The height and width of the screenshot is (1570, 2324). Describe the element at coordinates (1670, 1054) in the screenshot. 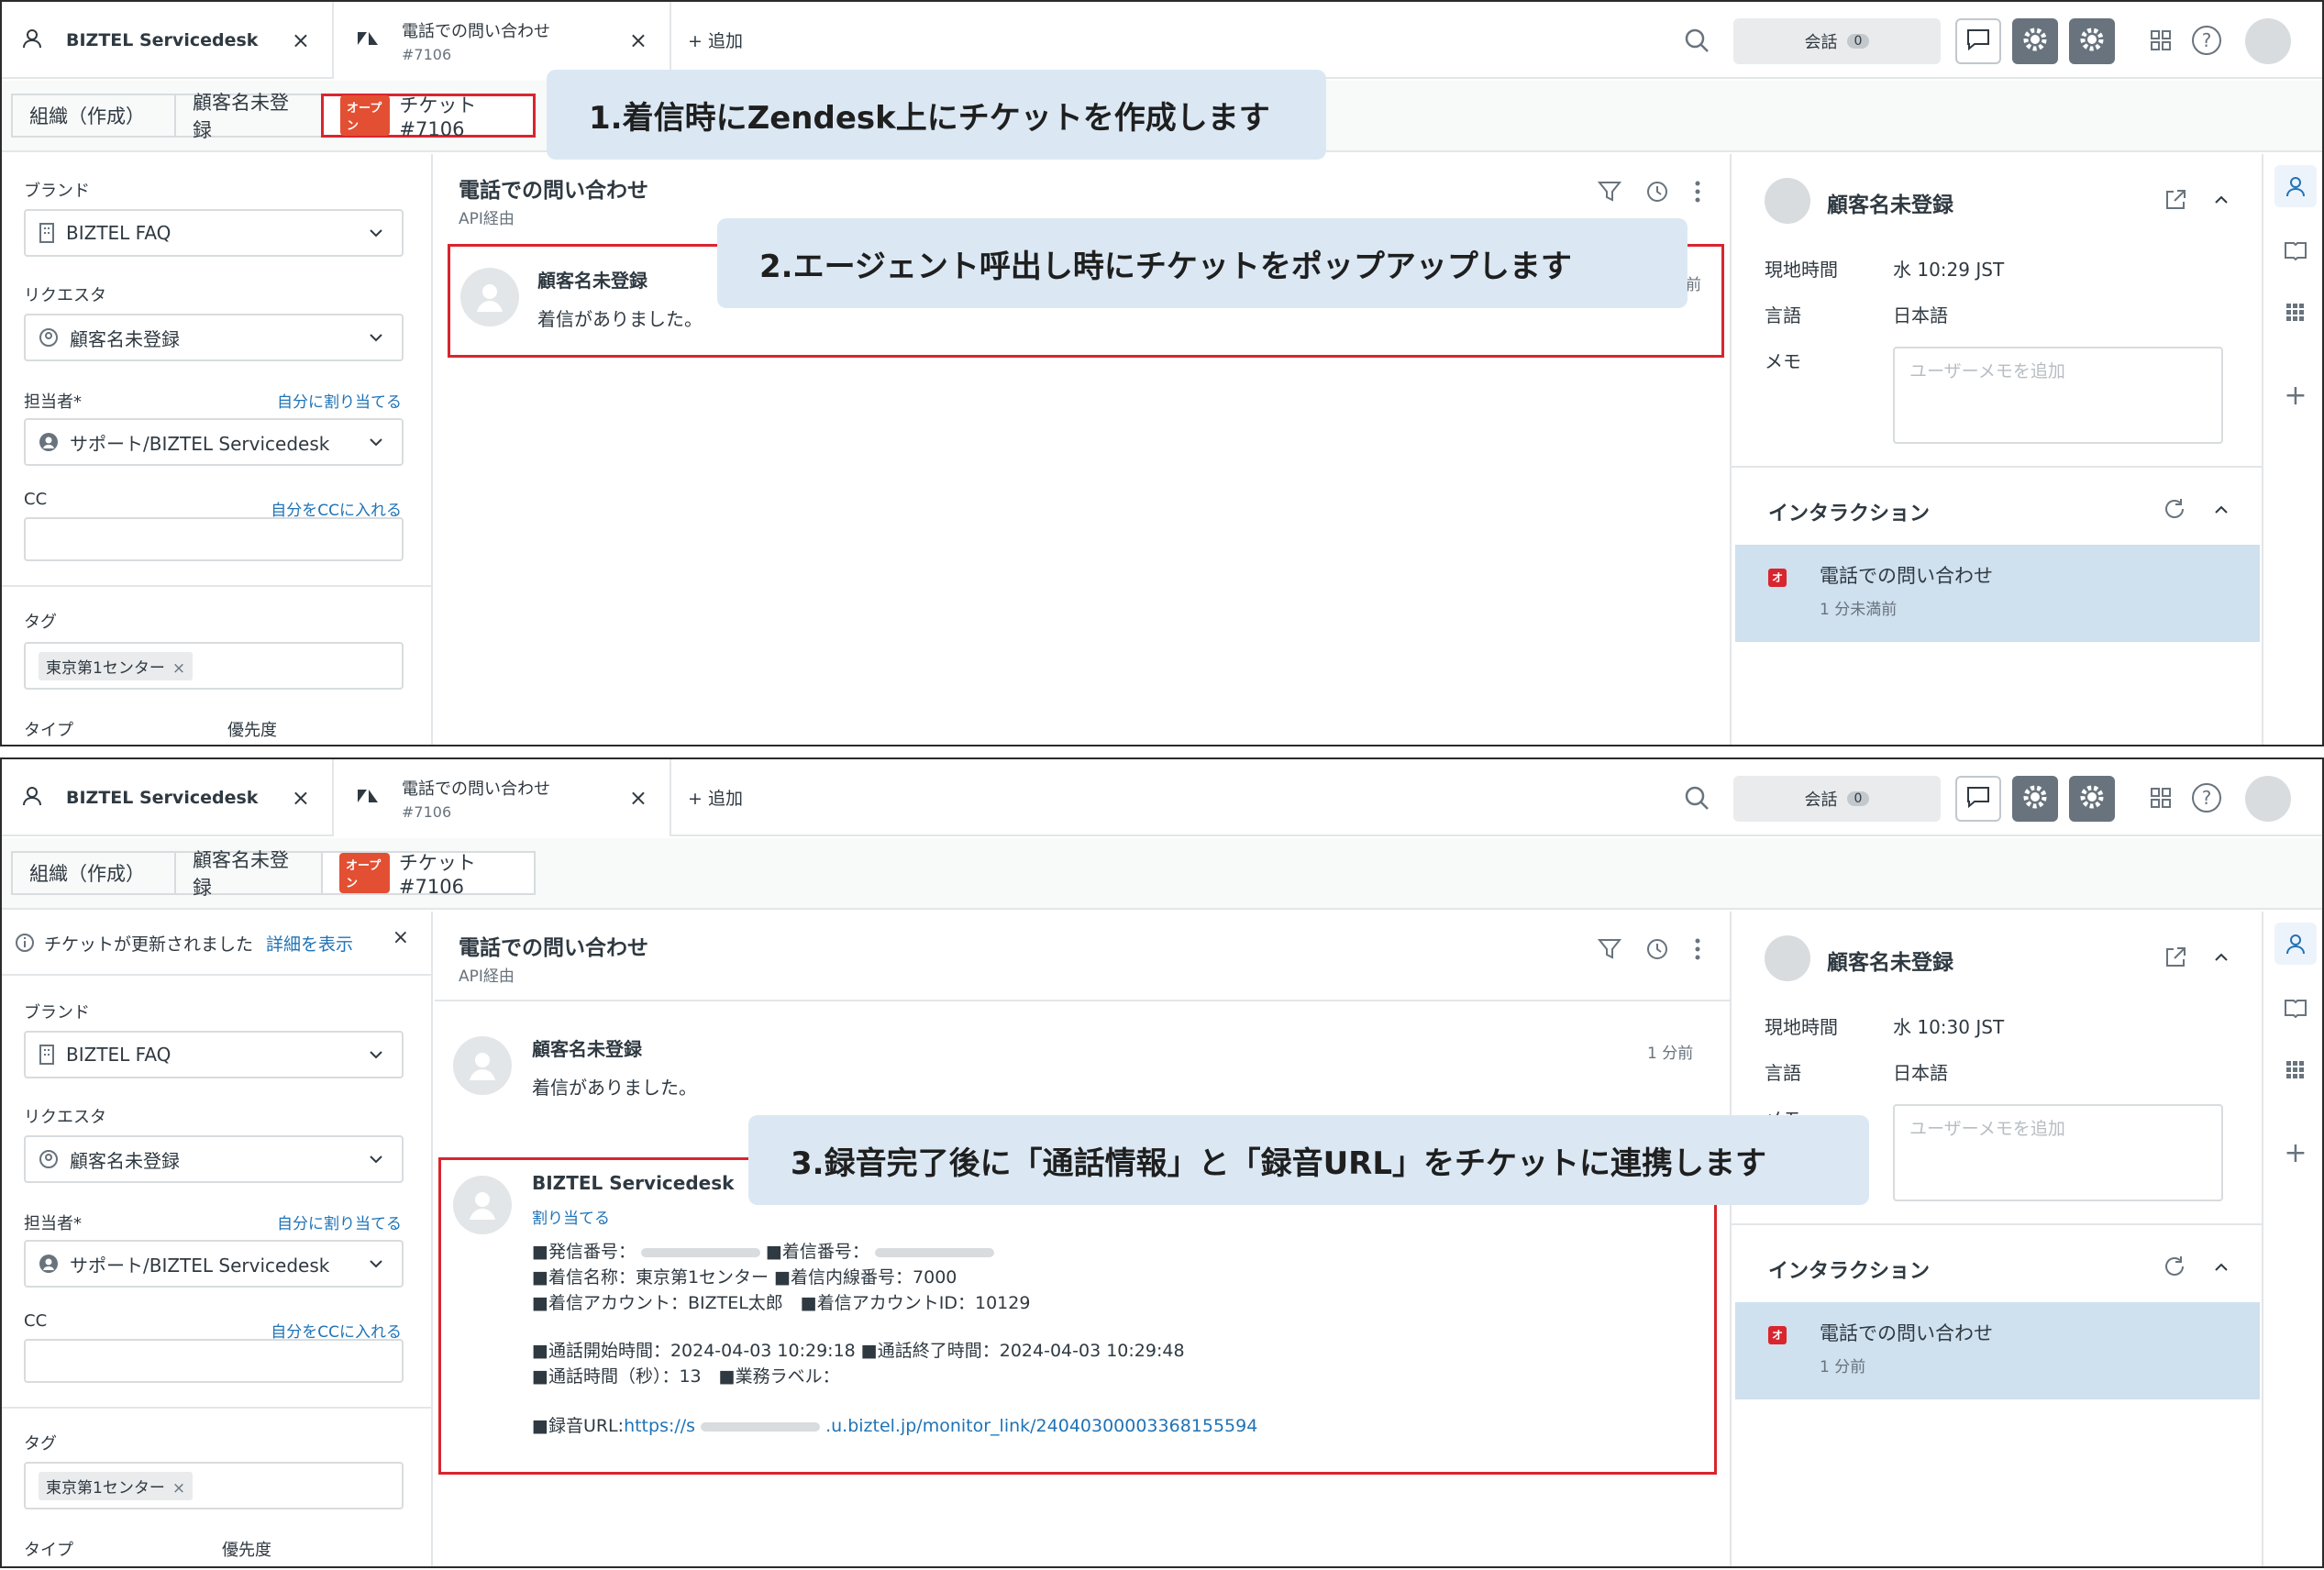

I see `message-time: 1 分前` at that location.